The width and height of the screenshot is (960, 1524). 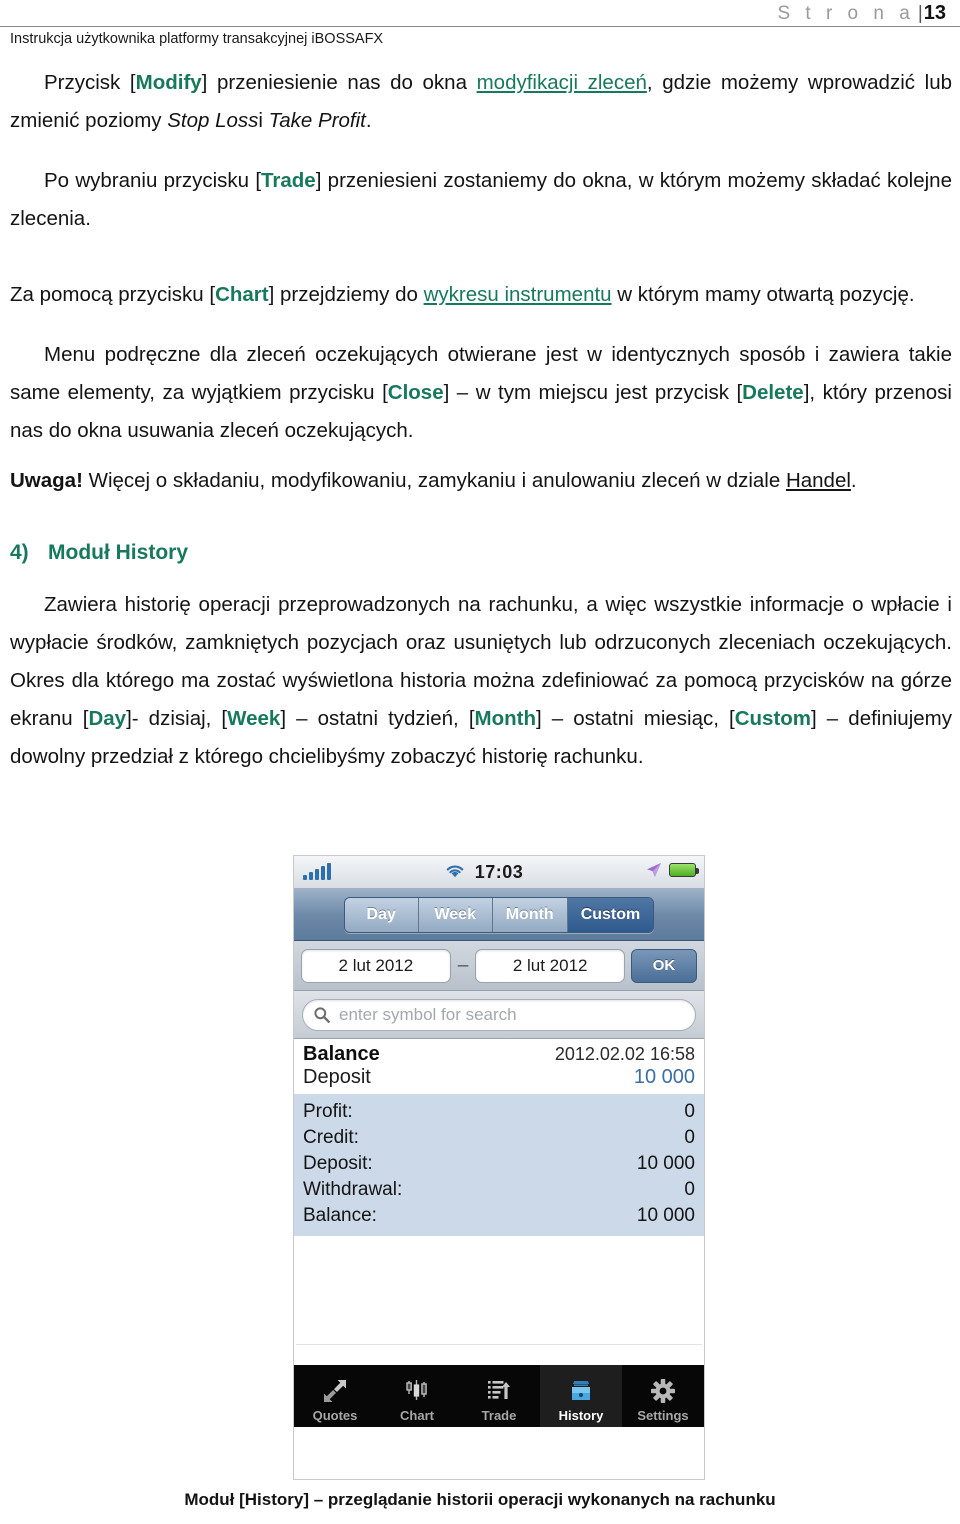 I want to click on status-time: 17:03, so click(x=499, y=871).